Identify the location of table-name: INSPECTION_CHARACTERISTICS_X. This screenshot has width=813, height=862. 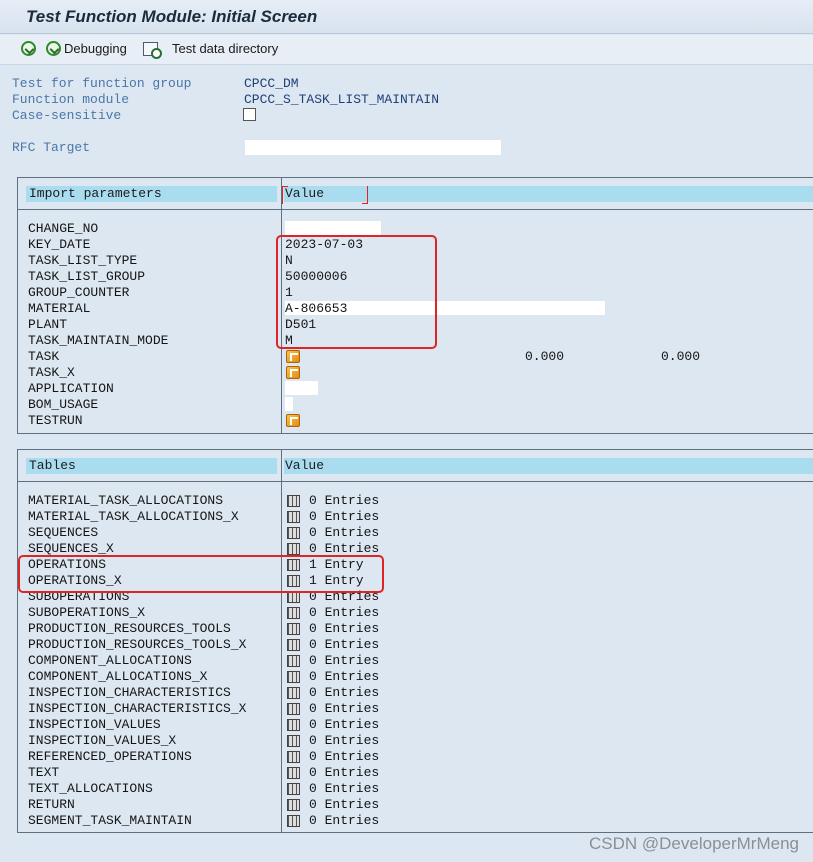
(137, 708).